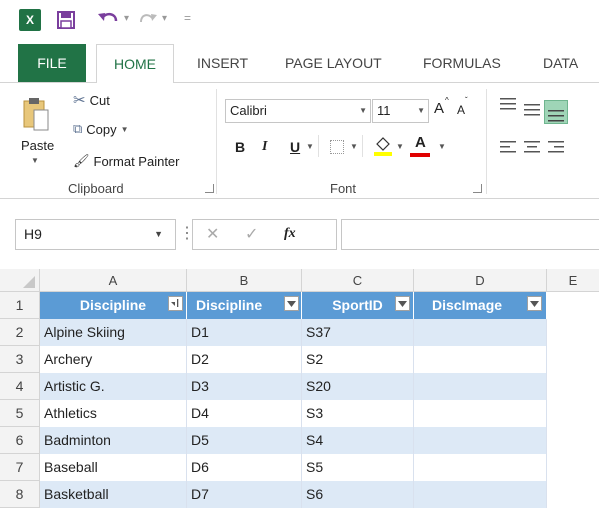 This screenshot has height=508, width=599. Describe the element at coordinates (244, 494) in the screenshot. I see `table-cell: D7` at that location.